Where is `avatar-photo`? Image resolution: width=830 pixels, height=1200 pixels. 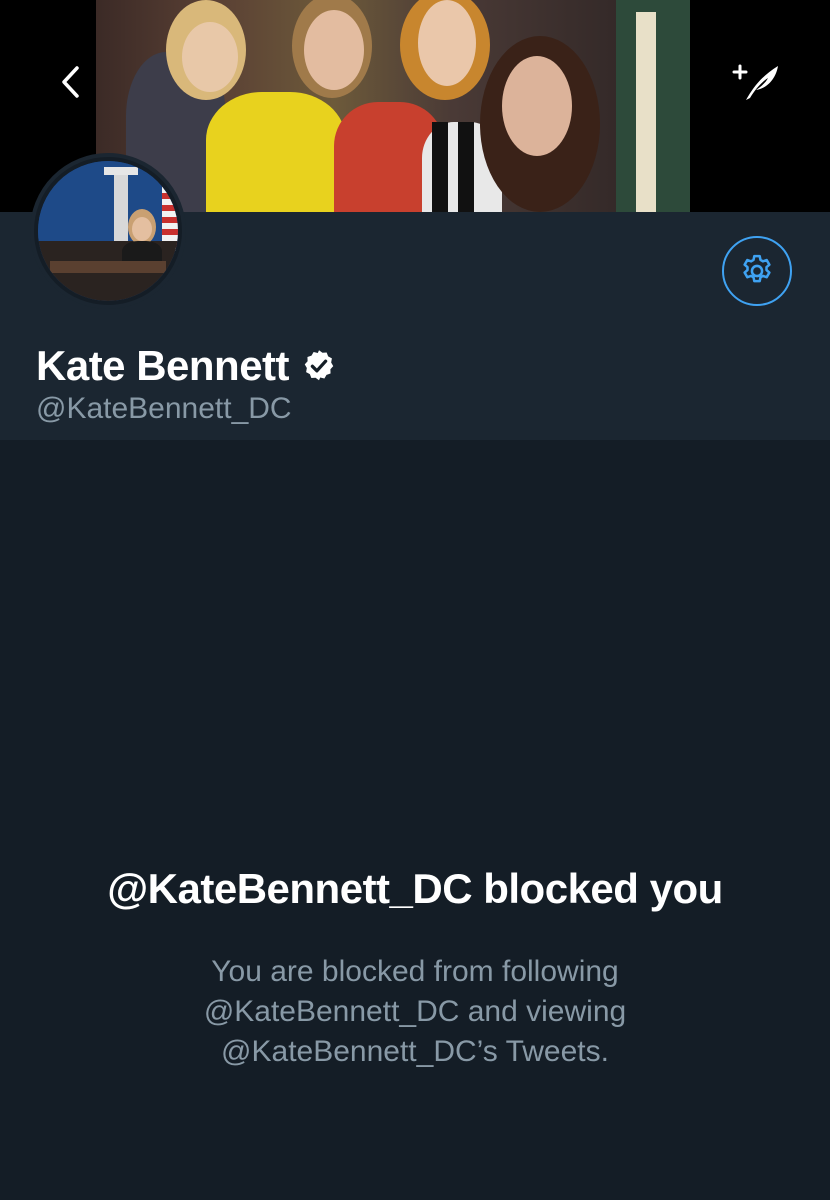
avatar-photo is located at coordinates (108, 231).